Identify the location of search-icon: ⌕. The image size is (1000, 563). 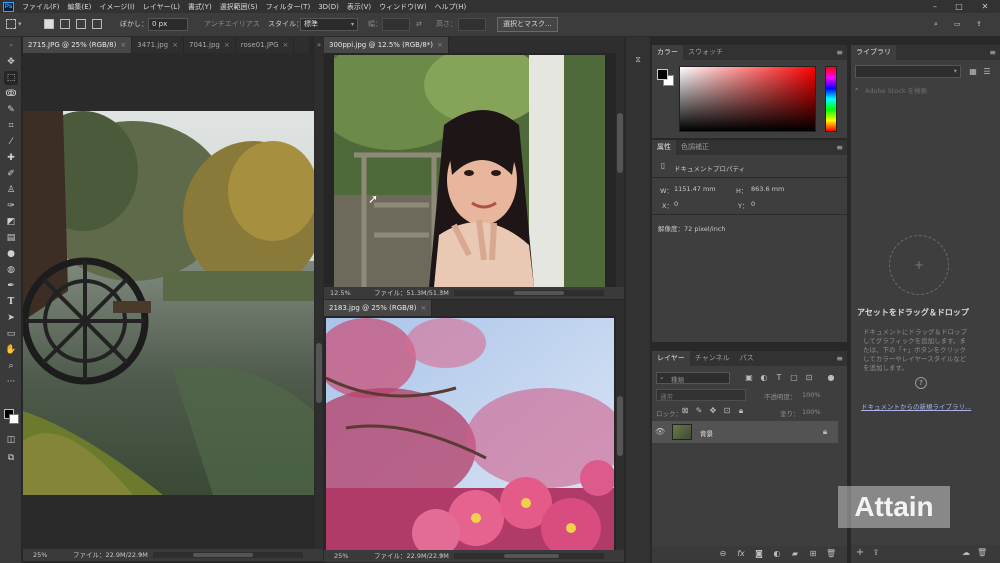
(936, 24).